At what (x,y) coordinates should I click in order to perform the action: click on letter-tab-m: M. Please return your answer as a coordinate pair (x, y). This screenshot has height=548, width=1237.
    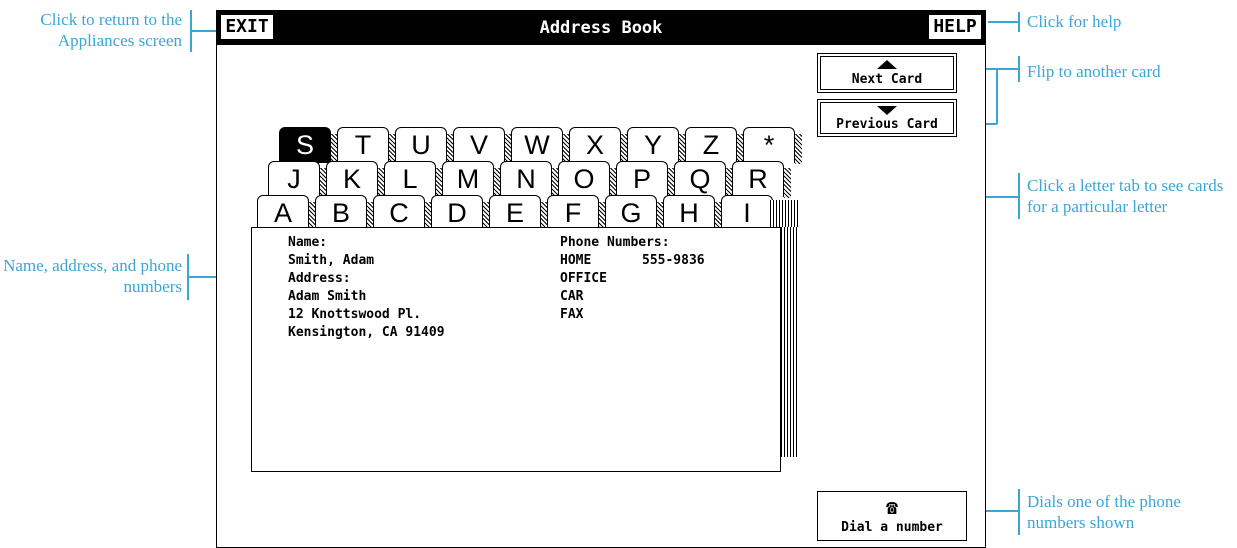
    Looking at the image, I should click on (471, 179).